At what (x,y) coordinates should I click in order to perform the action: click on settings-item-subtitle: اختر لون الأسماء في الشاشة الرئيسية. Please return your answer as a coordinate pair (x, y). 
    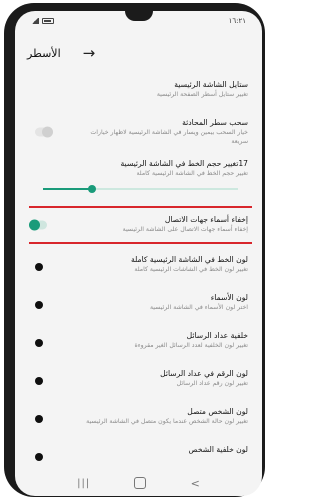
    Looking at the image, I should click on (198, 307).